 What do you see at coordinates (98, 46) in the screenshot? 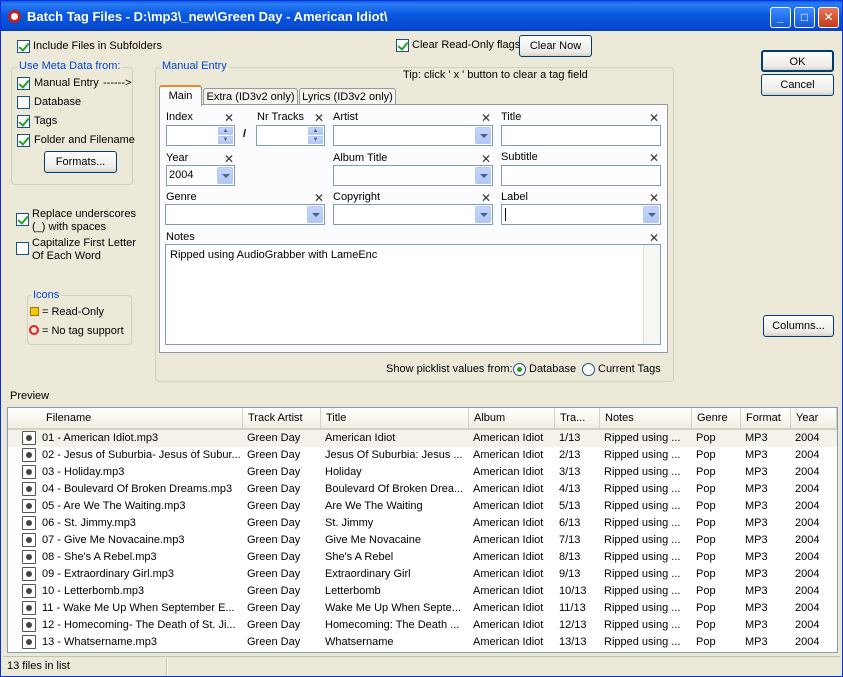
I see `include-subfolders-label: Include Files in Subfolders` at bounding box center [98, 46].